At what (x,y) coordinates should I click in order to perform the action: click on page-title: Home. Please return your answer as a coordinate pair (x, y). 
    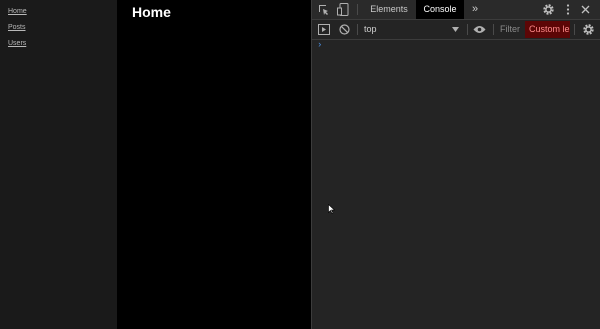
    Looking at the image, I should click on (151, 12).